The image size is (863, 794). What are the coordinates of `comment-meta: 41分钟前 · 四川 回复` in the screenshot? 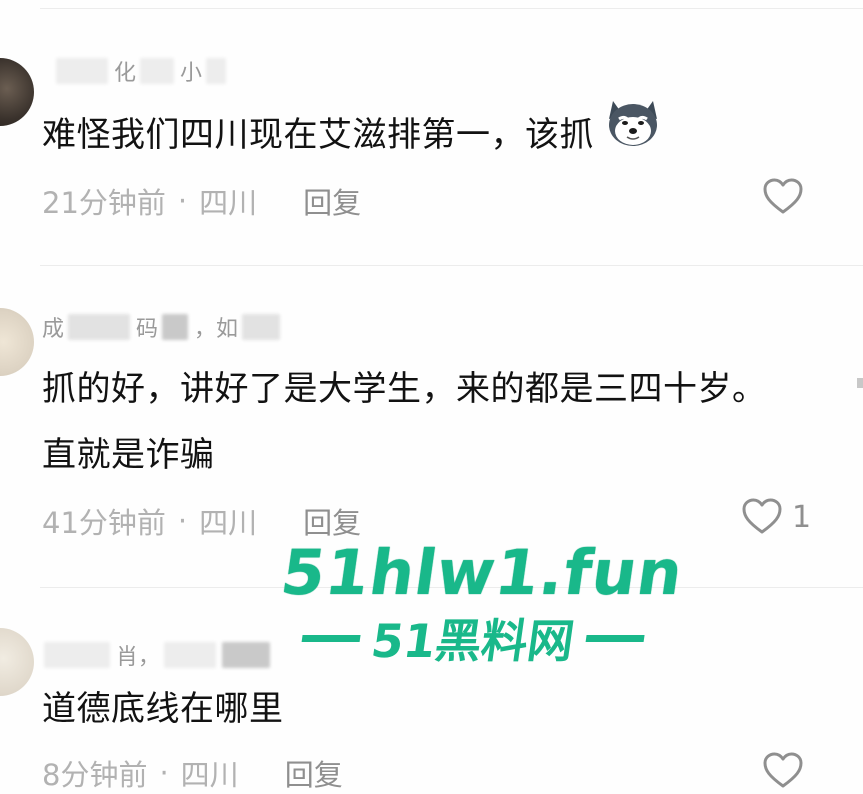 It's located at (201, 521).